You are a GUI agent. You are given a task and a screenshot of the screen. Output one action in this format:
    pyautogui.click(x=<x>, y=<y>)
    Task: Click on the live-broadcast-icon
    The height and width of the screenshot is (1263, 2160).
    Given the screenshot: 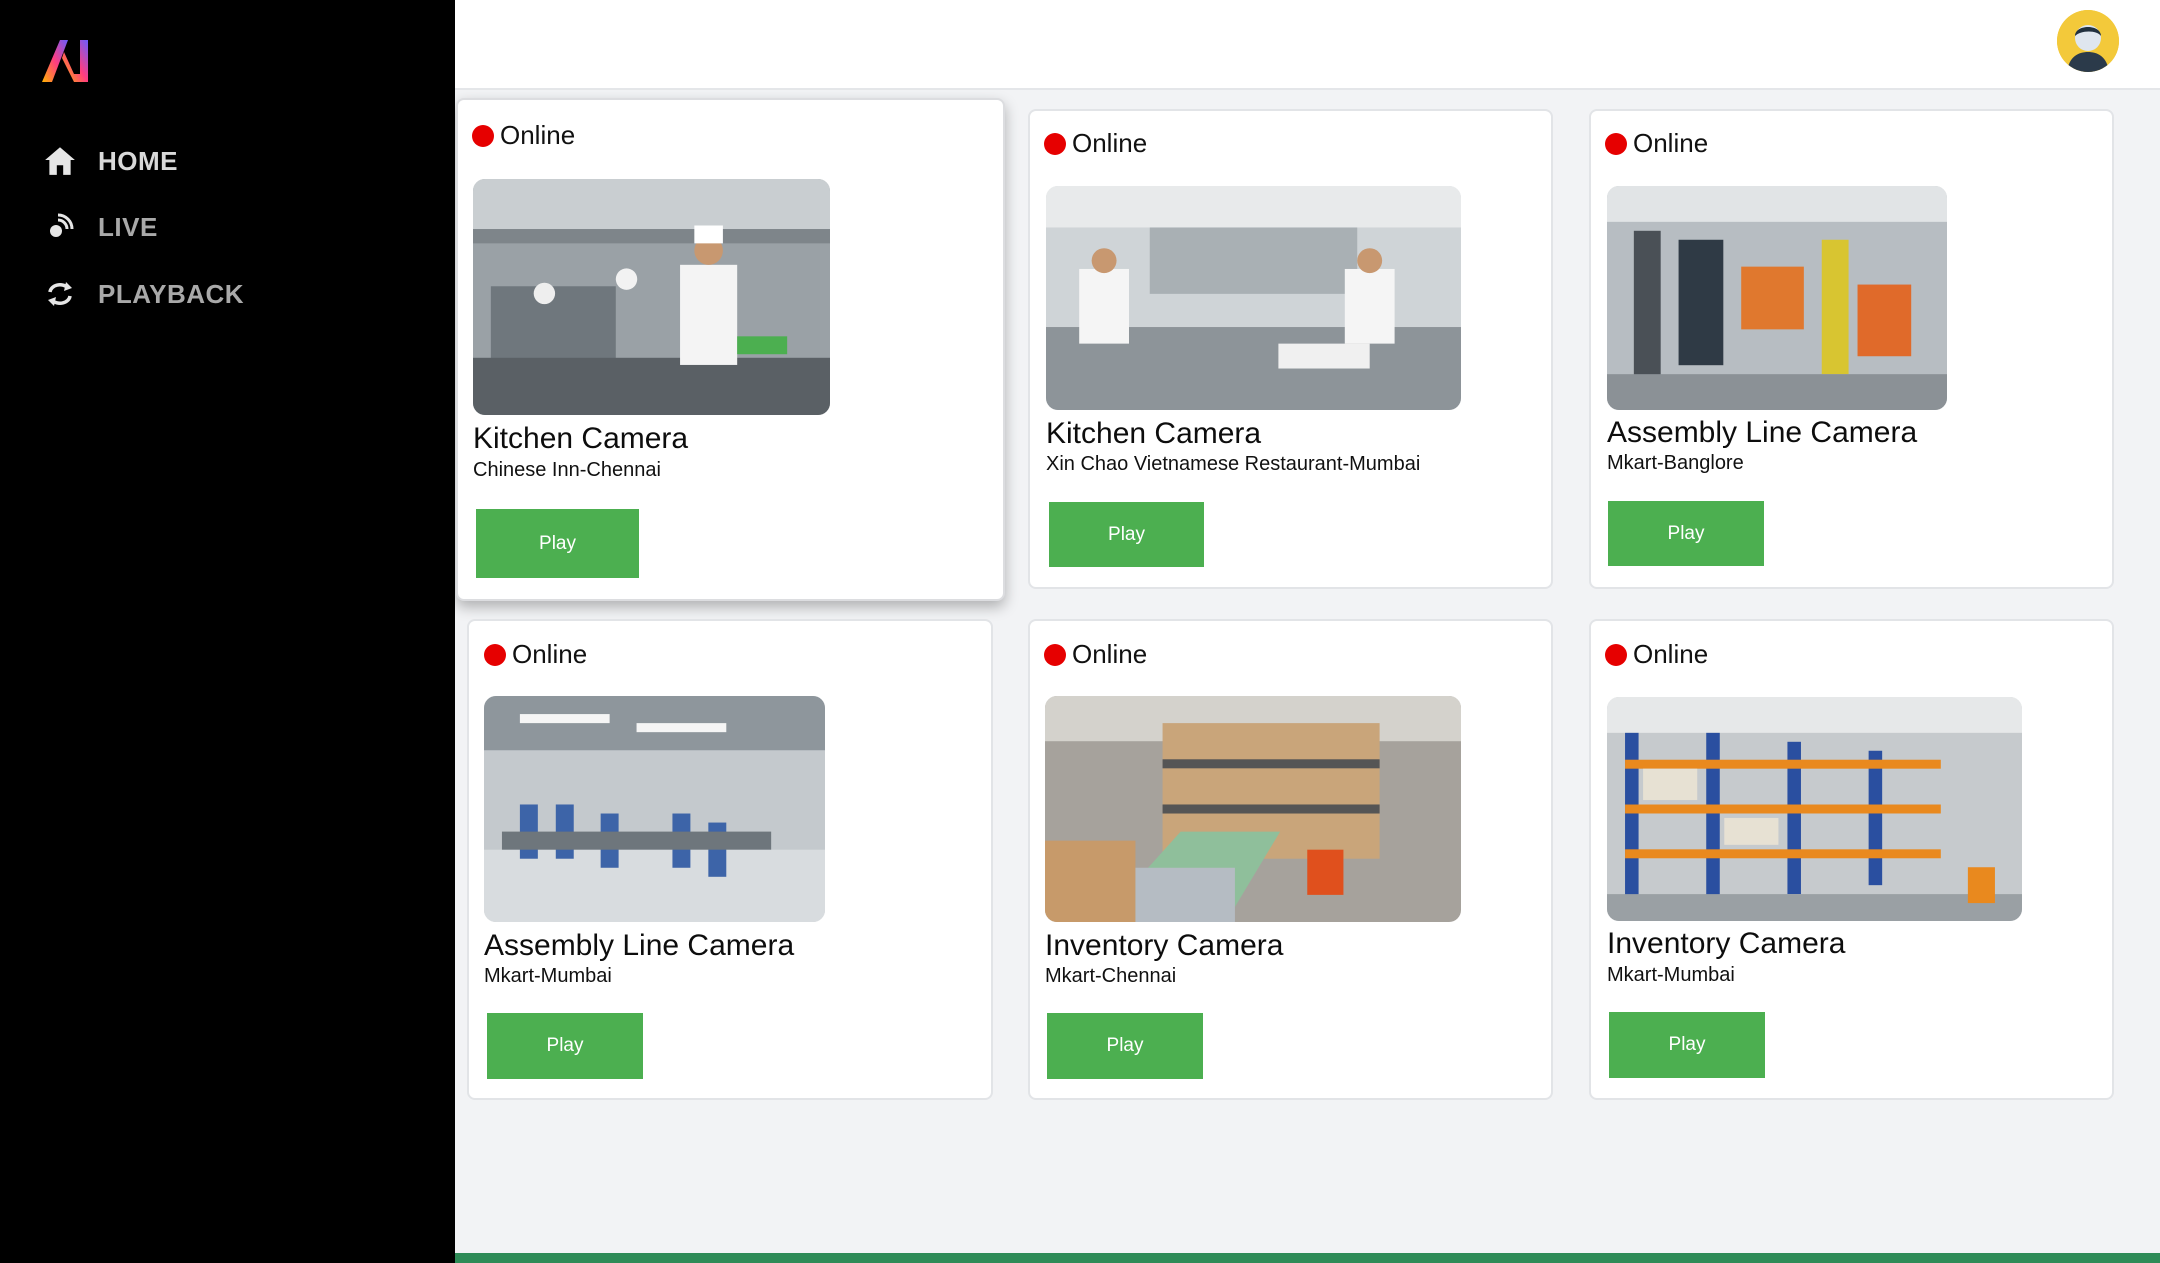 What is the action you would take?
    pyautogui.click(x=60, y=227)
    